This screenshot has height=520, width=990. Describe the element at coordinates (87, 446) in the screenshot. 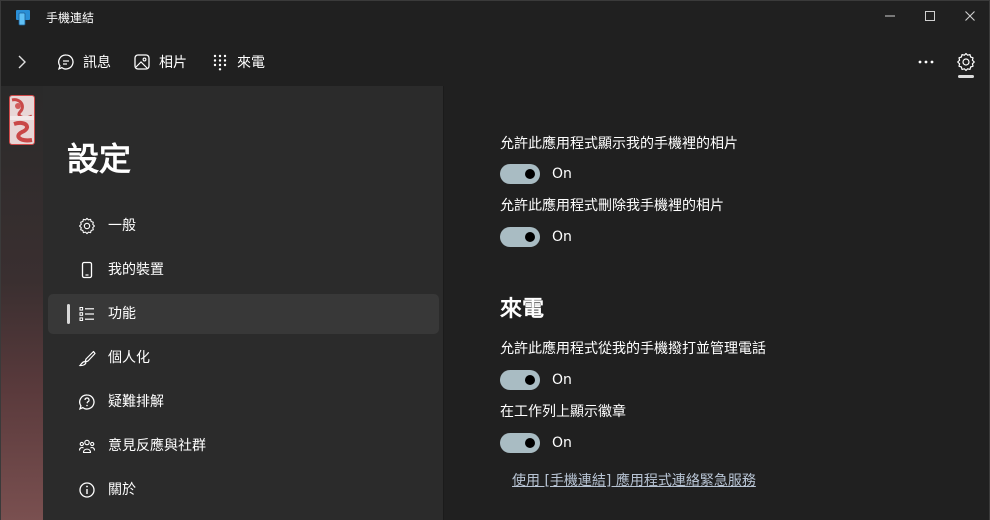

I see `people-icon` at that location.